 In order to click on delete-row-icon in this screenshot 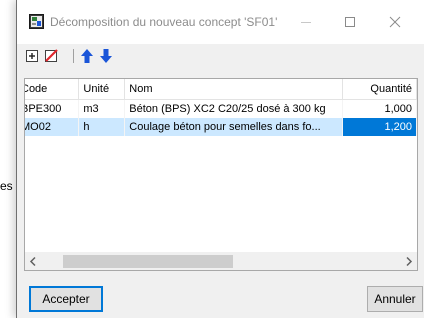, I will do `click(51, 56)`.